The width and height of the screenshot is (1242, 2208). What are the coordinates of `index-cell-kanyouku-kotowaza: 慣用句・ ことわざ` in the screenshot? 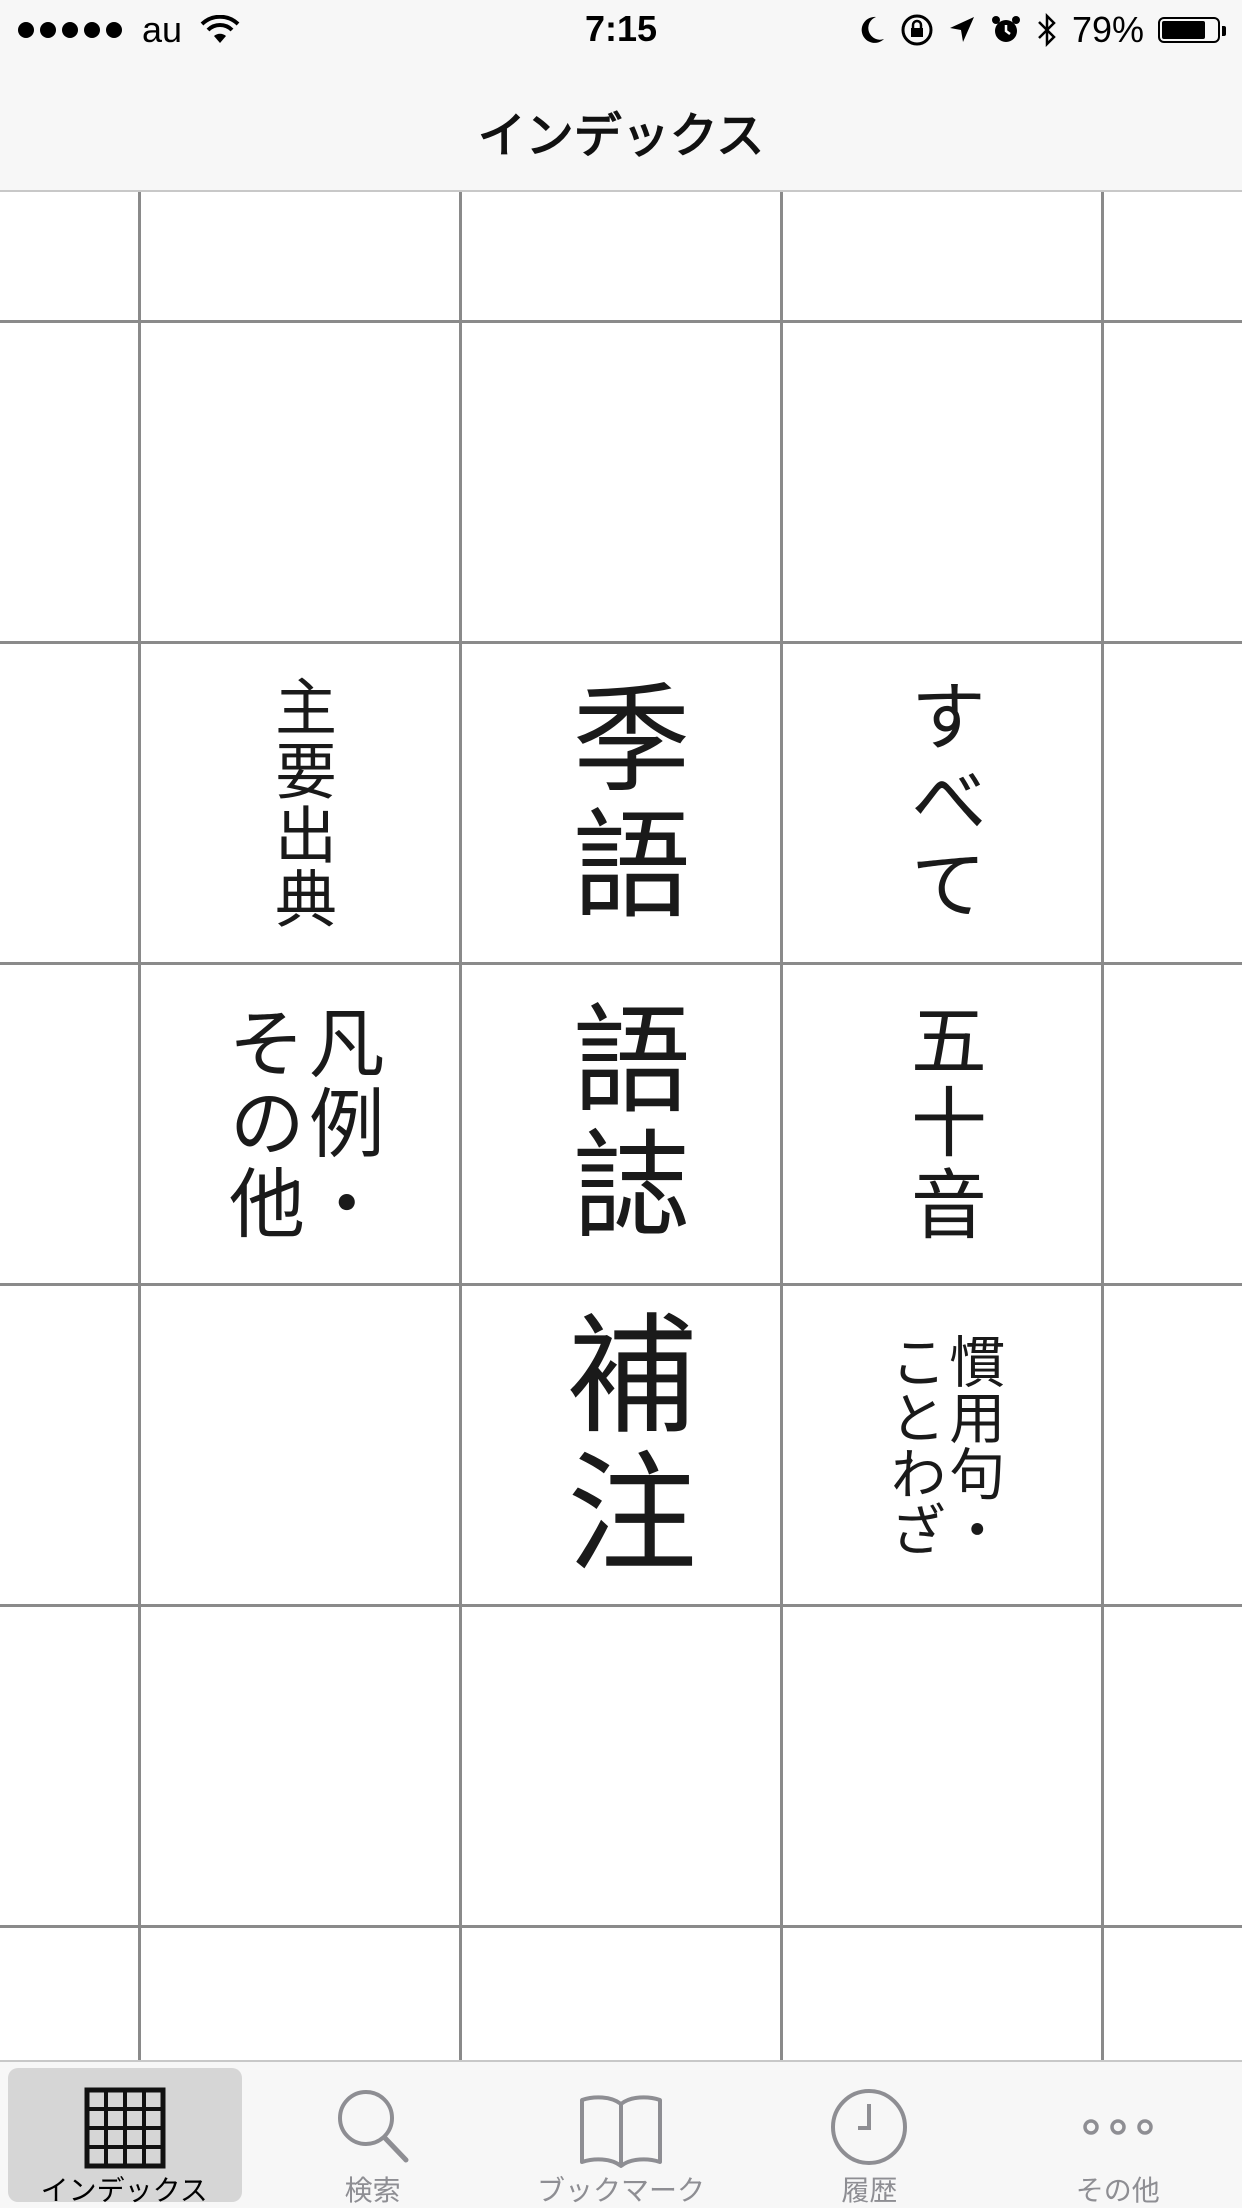 It's located at (942, 1445).